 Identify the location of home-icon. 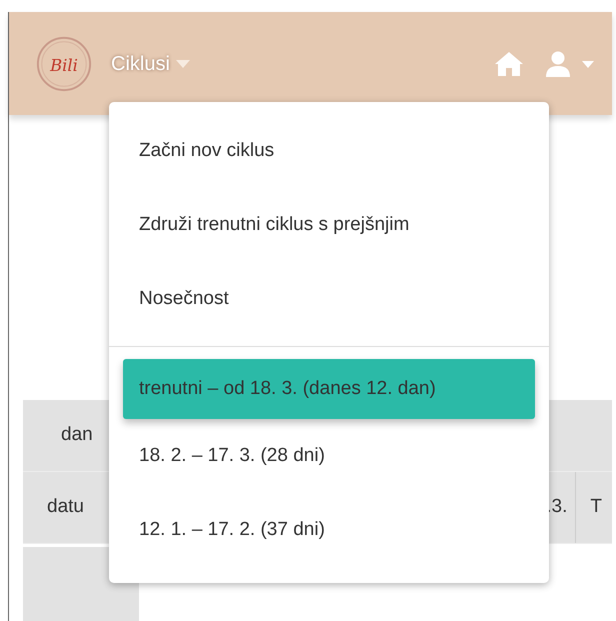
(509, 63).